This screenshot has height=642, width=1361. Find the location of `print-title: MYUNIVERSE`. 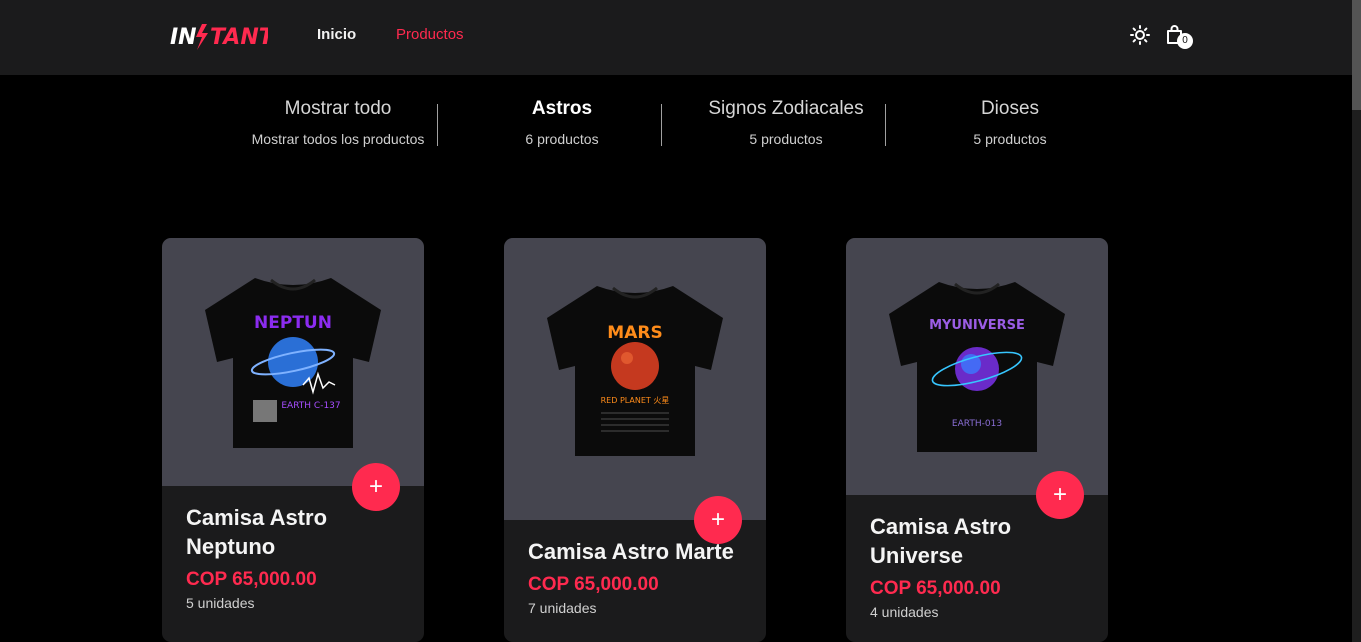

print-title: MYUNIVERSE is located at coordinates (977, 325).